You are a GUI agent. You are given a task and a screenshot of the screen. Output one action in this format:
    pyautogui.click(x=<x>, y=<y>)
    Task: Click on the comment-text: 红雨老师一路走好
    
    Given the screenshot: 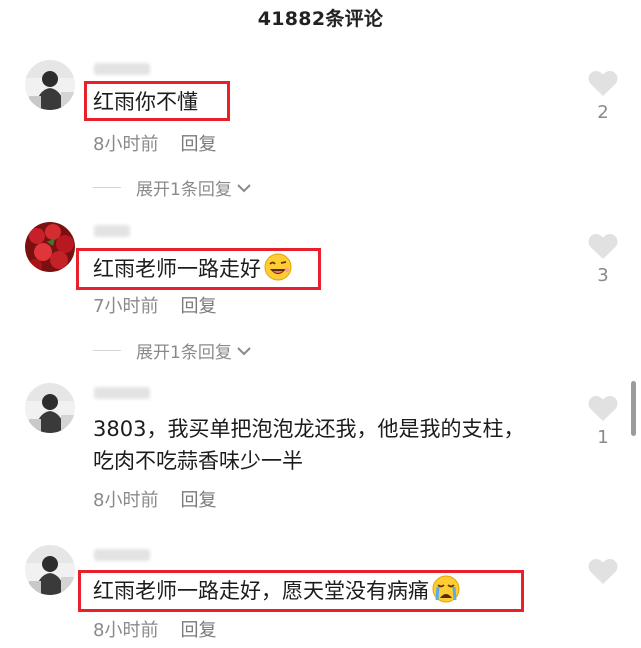 What is the action you would take?
    pyautogui.click(x=193, y=268)
    